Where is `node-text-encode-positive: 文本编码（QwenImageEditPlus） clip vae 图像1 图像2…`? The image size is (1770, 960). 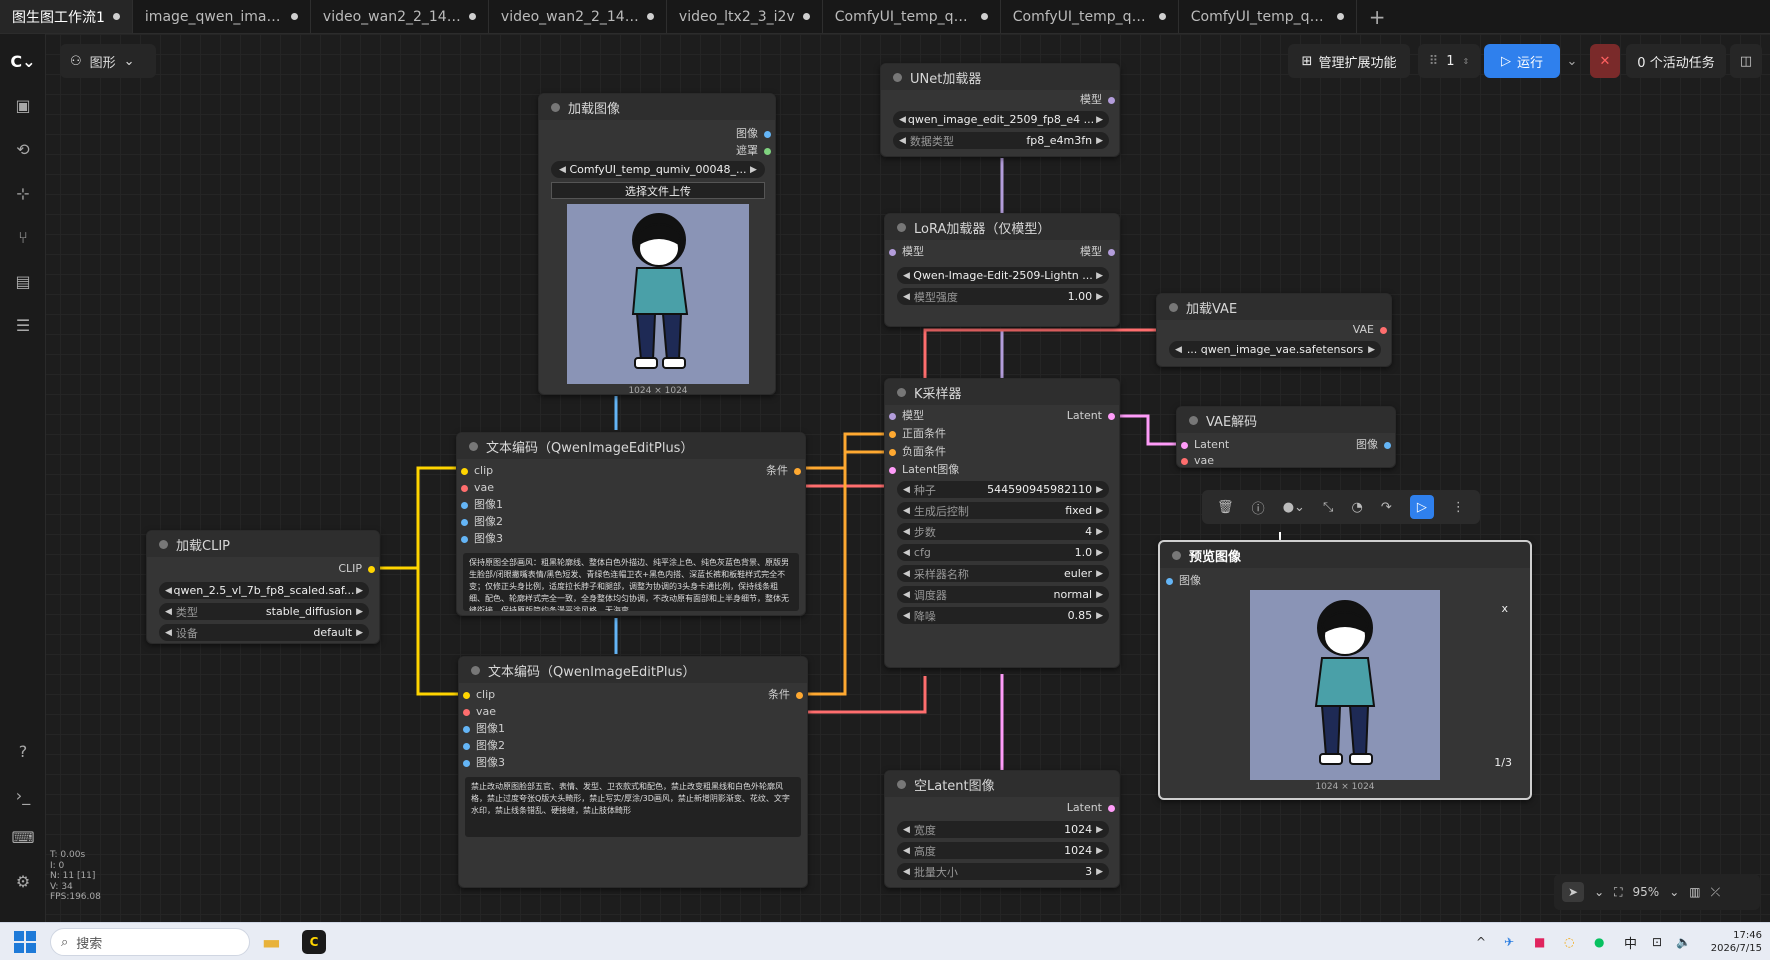 node-text-encode-positive: 文本编码（QwenImageEditPlus） clip vae 图像1 图像2… is located at coordinates (631, 524).